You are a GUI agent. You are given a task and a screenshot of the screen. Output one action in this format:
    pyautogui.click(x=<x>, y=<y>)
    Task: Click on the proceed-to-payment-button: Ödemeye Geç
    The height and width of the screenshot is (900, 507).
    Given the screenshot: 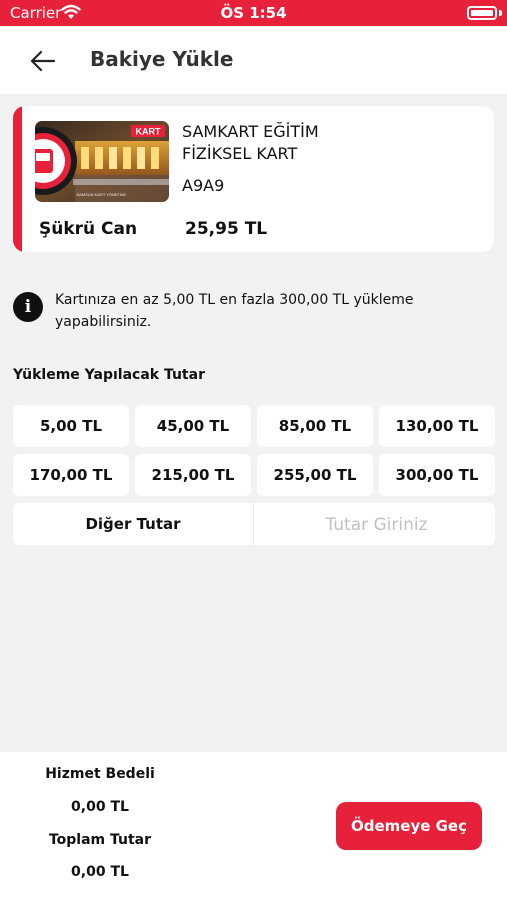 What is the action you would take?
    pyautogui.click(x=409, y=826)
    